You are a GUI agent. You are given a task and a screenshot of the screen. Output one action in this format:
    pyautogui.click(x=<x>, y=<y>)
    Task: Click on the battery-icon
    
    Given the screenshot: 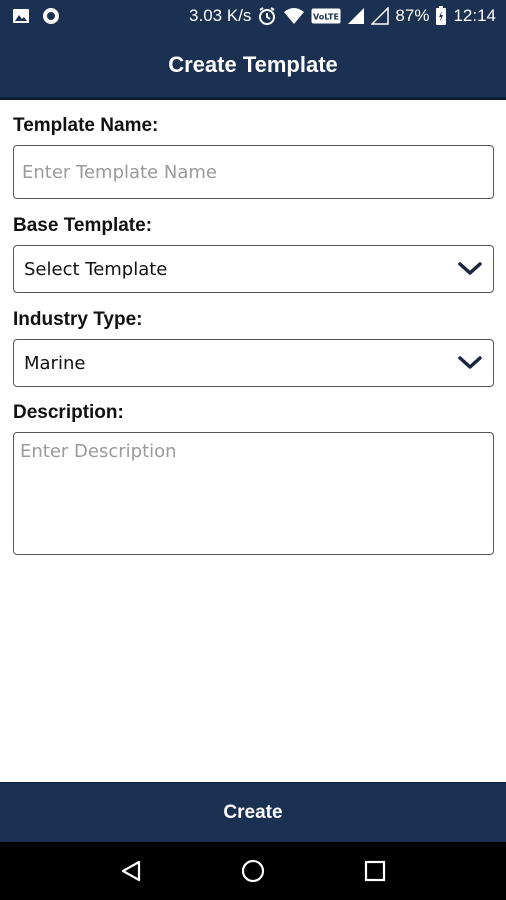 What is the action you would take?
    pyautogui.click(x=441, y=16)
    